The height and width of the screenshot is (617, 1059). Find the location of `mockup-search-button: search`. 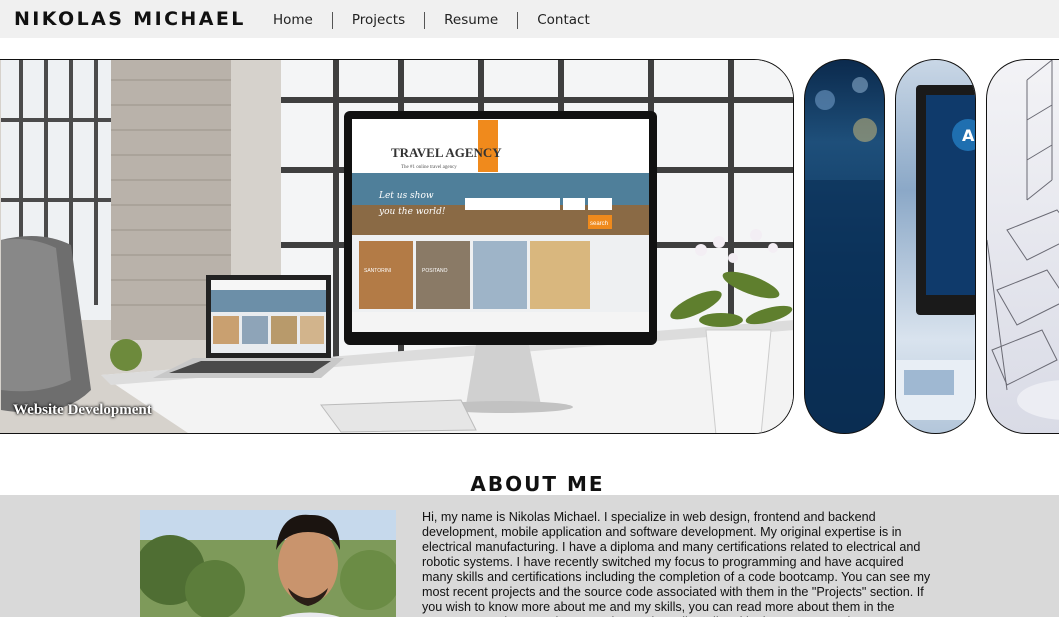

mockup-search-button: search is located at coordinates (599, 224).